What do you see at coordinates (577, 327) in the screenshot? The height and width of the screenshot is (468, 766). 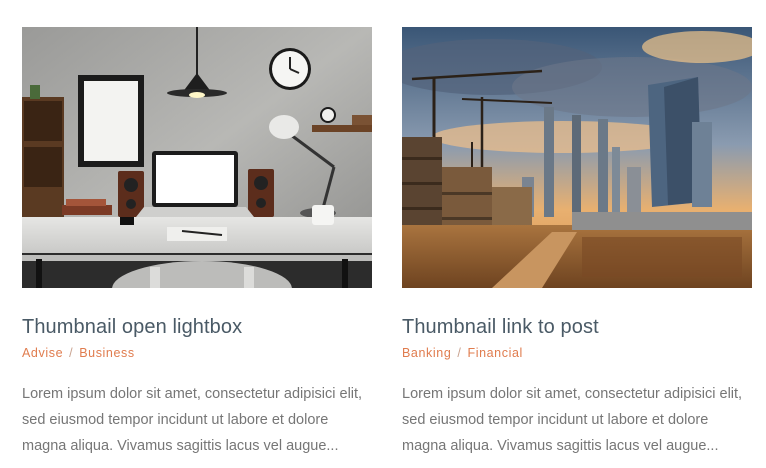 I see `post-title: Thumbnail link to post` at bounding box center [577, 327].